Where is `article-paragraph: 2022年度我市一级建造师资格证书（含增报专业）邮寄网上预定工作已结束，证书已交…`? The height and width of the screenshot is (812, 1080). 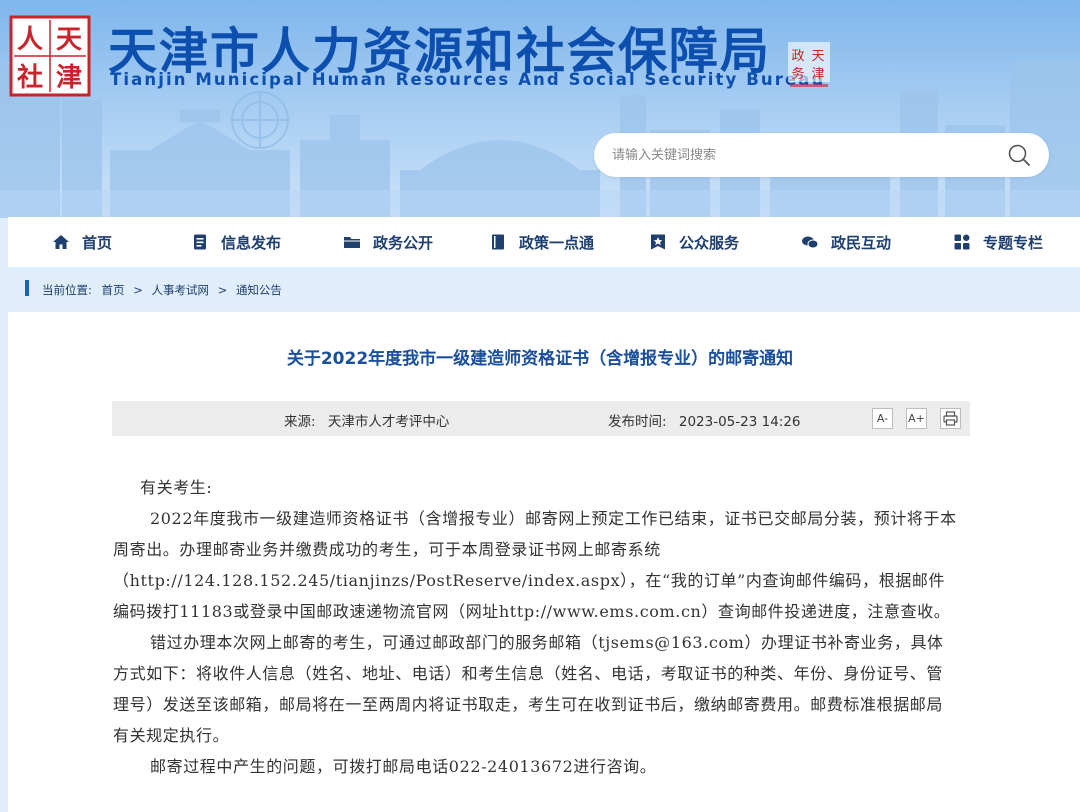
article-paragraph: 2022年度我市一级建造师资格证书（含增报专业）邮寄网上预定工作已结束，证书已交… is located at coordinates (535, 565).